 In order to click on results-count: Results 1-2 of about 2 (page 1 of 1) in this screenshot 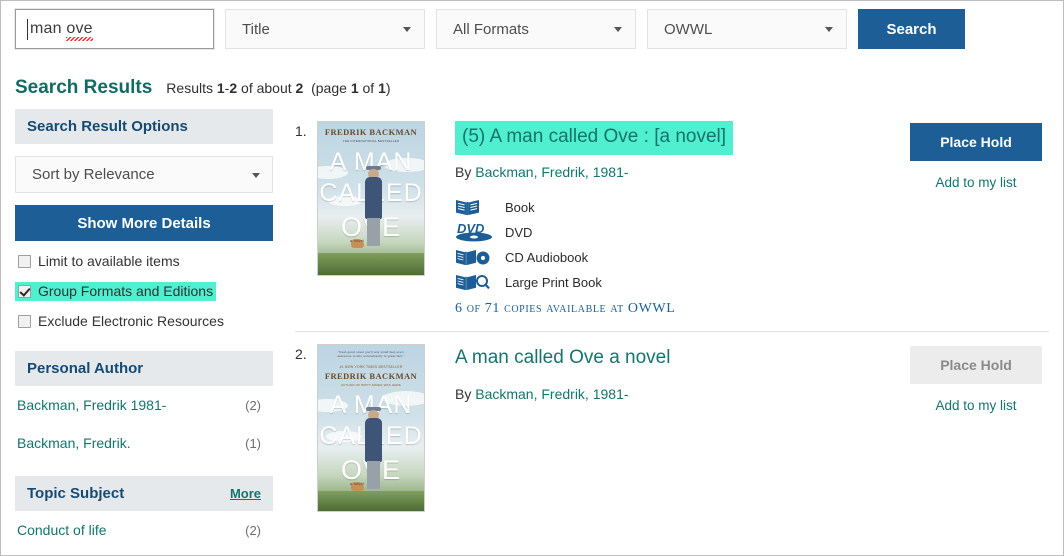, I will do `click(278, 88)`.